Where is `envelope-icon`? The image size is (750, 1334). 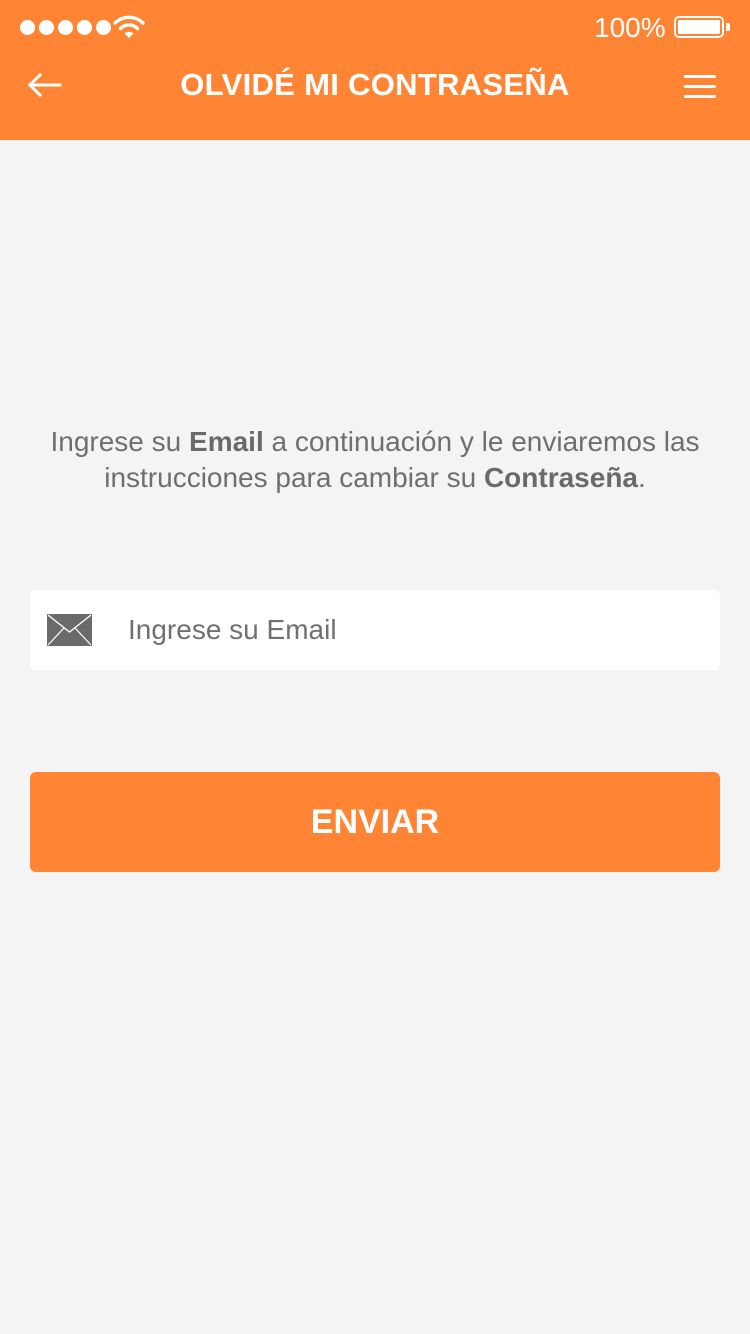
envelope-icon is located at coordinates (69, 630).